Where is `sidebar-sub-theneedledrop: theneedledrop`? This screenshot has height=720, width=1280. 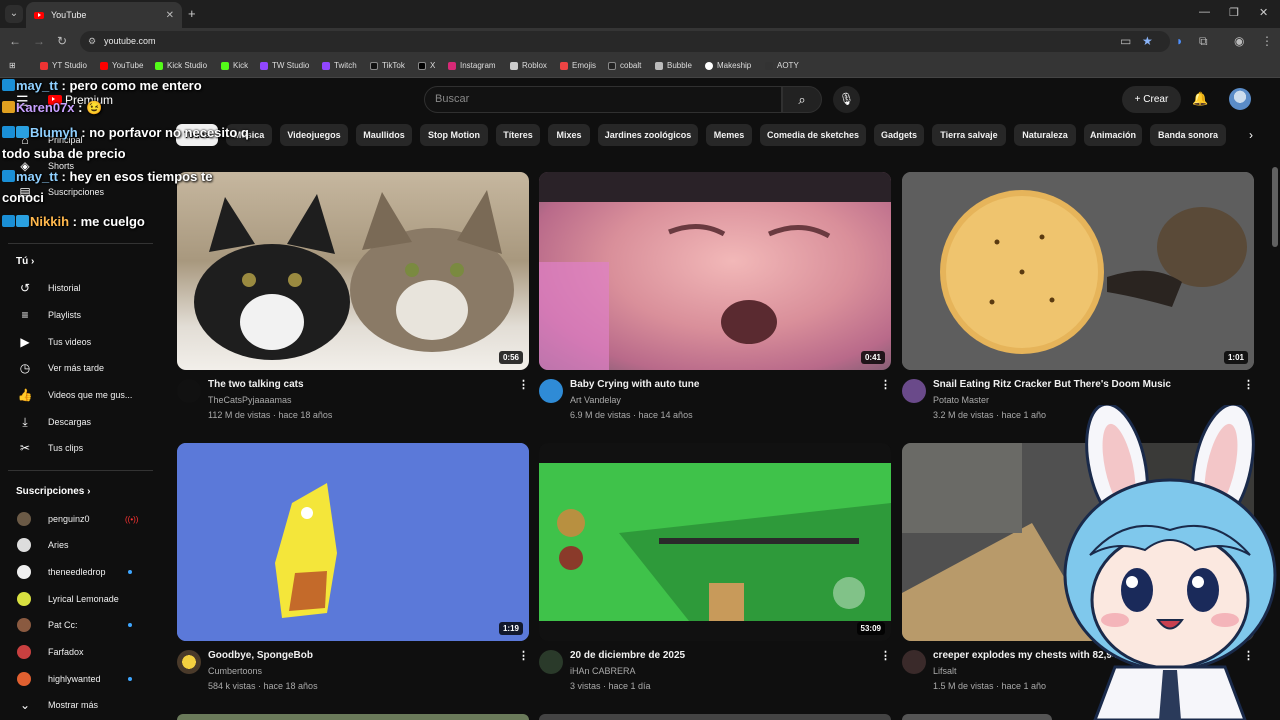
sidebar-sub-theneedledrop: theneedledrop is located at coordinates (80, 572).